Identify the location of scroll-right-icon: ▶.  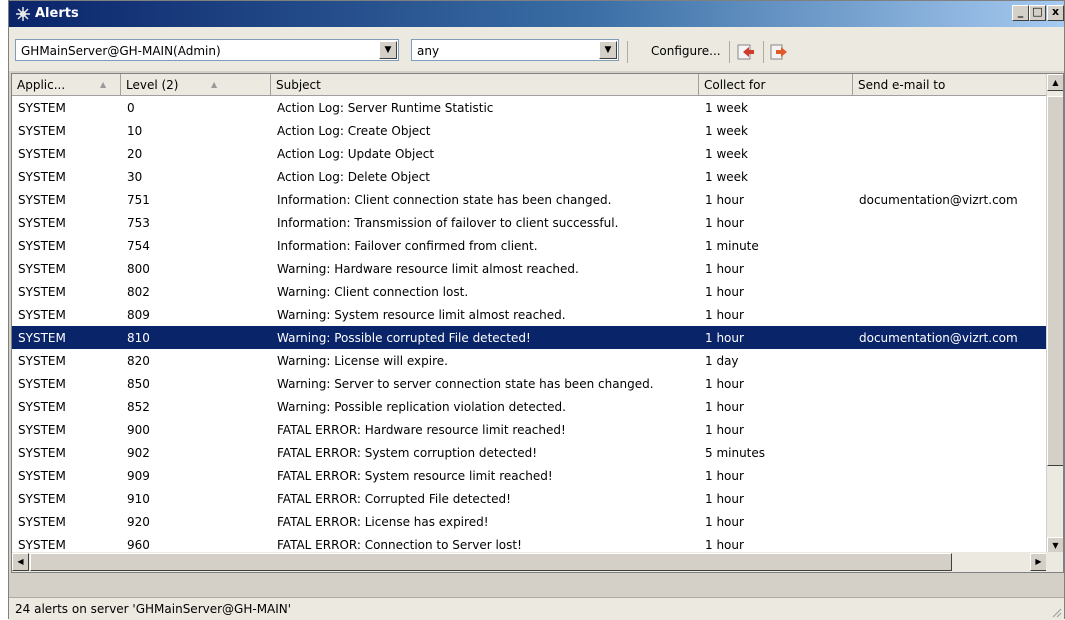
(1038, 562).